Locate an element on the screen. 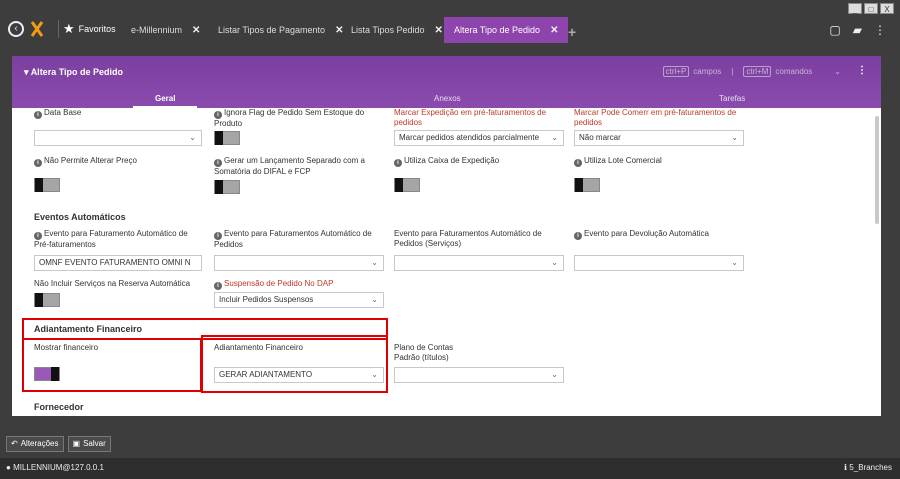  star-icon: ★ is located at coordinates (69, 28).